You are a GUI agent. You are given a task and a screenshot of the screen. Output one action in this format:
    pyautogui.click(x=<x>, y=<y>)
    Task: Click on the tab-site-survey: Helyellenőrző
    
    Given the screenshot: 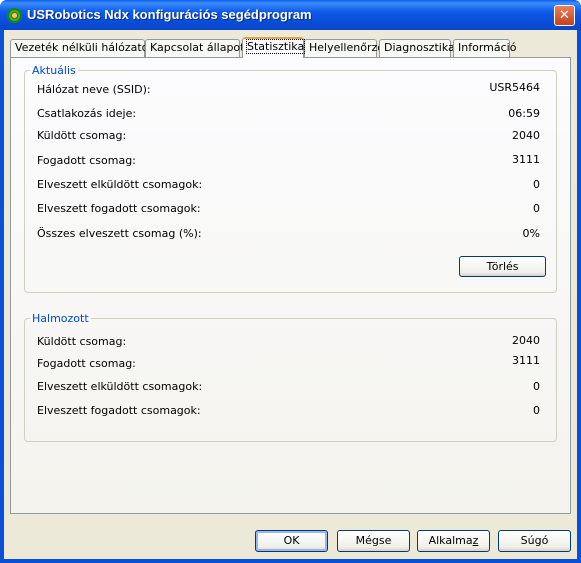 What is the action you would take?
    pyautogui.click(x=344, y=48)
    